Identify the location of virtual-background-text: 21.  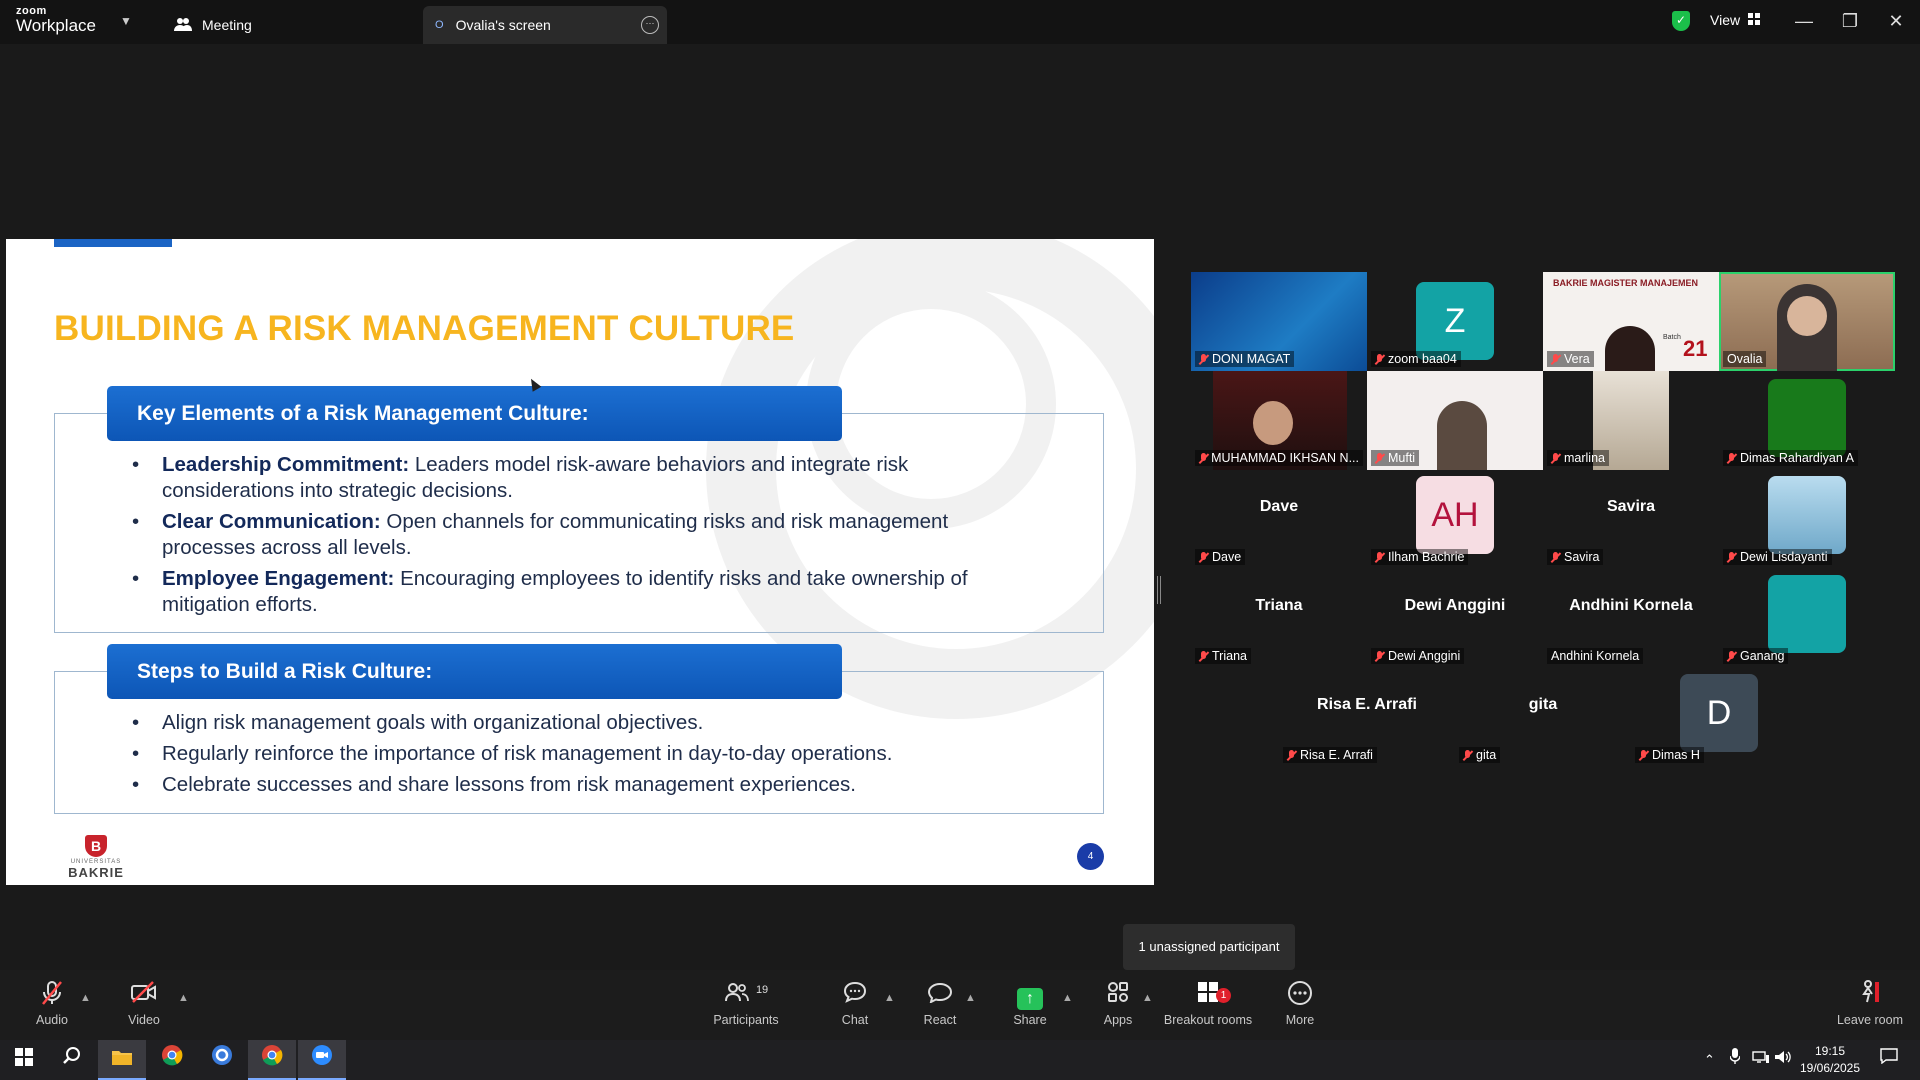
(1695, 348).